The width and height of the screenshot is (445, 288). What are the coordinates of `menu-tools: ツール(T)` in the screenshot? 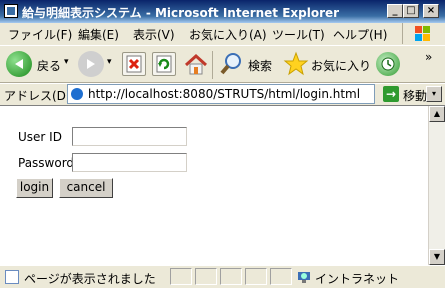 It's located at (298, 34).